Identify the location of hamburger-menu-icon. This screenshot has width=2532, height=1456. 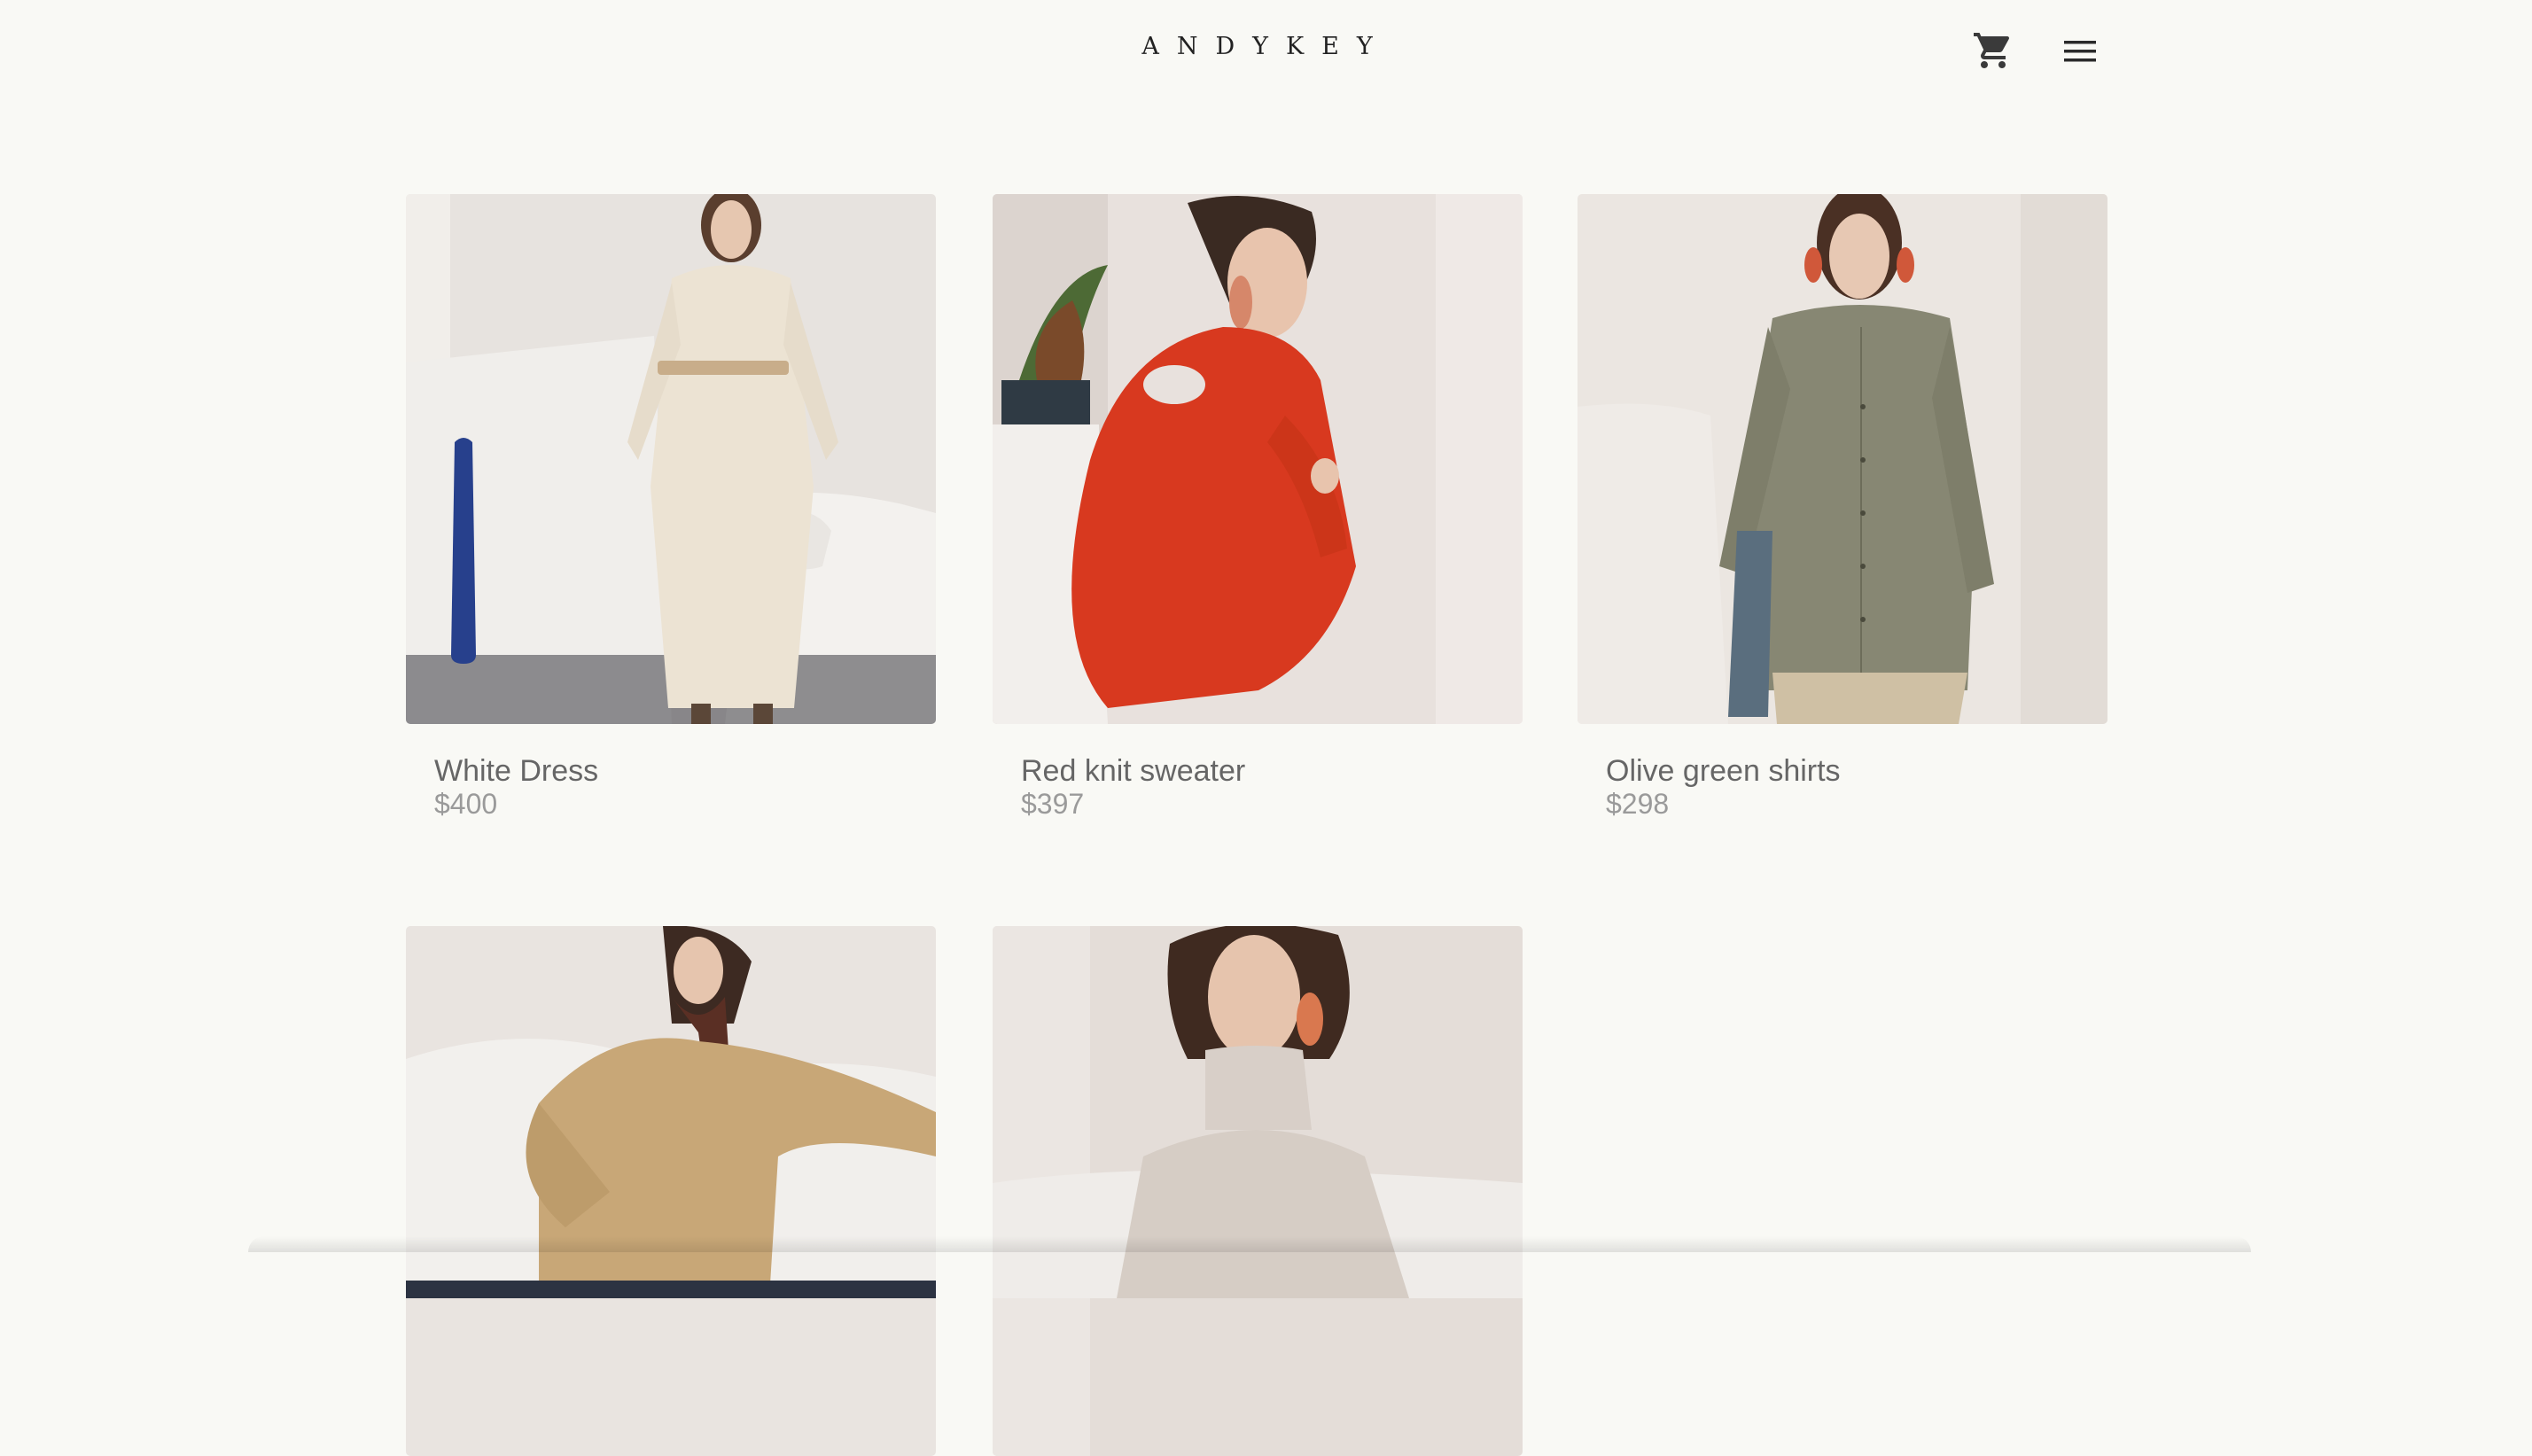
(2080, 51).